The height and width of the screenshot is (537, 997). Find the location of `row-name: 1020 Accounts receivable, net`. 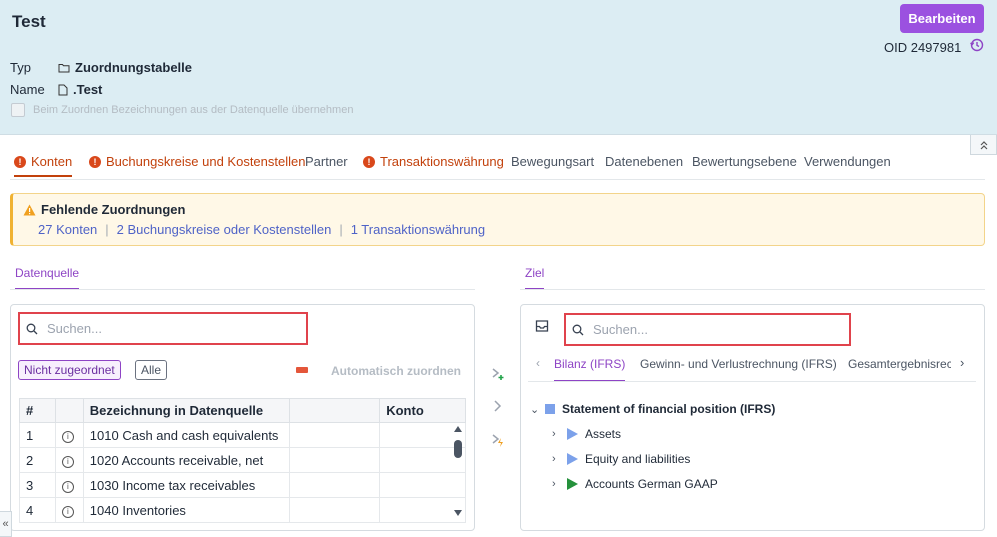

row-name: 1020 Accounts receivable, net is located at coordinates (186, 460).